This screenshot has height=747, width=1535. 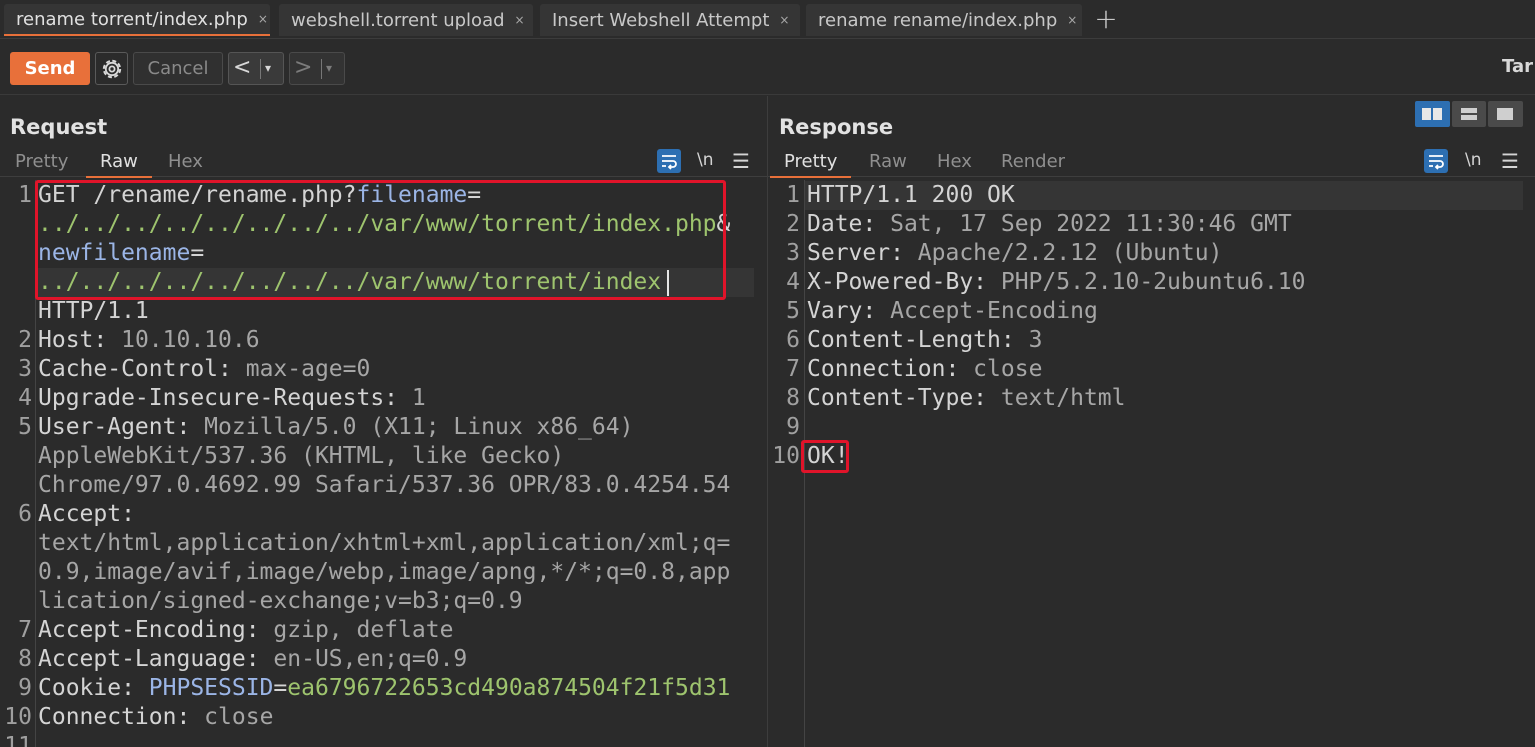 I want to click on status-line: HTTP/1.1 200 OK, so click(x=911, y=195).